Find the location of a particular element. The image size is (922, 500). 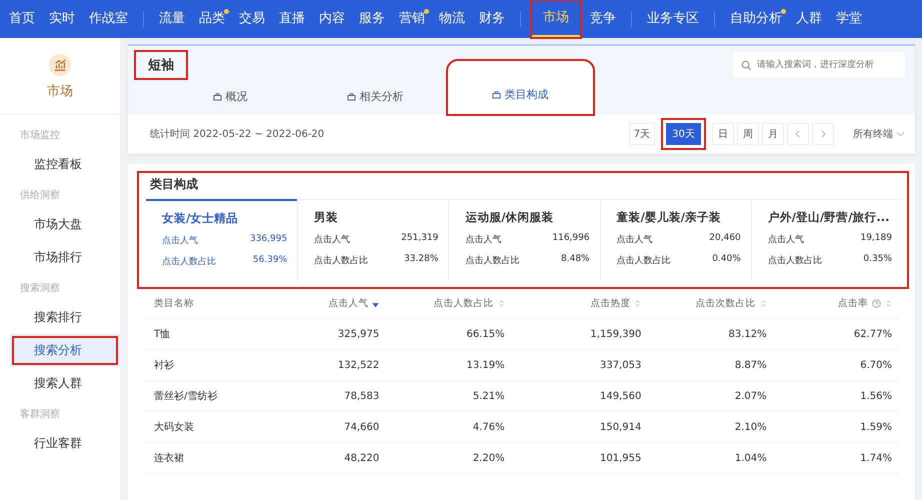

nav-tab: 竞争 is located at coordinates (603, 19).